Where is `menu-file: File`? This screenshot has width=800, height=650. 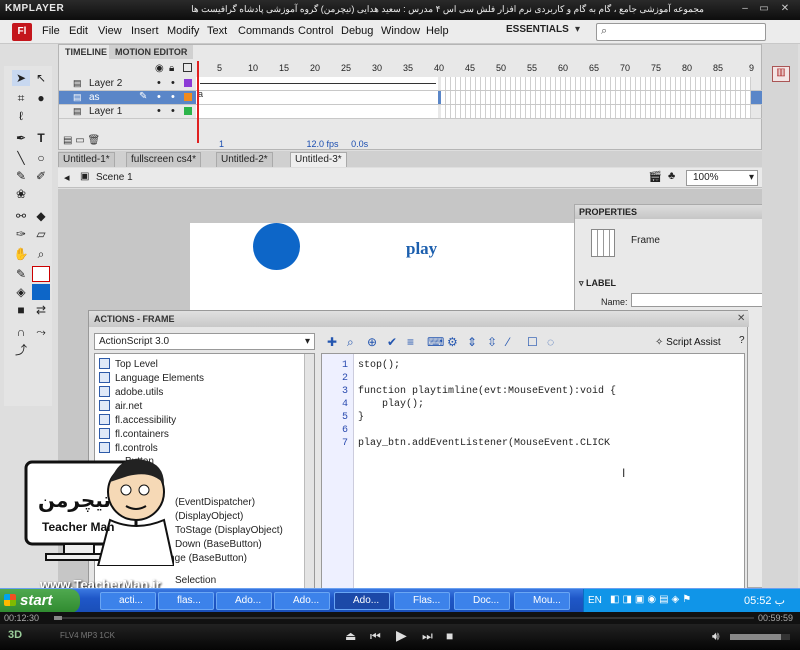
menu-file: File is located at coordinates (51, 31).